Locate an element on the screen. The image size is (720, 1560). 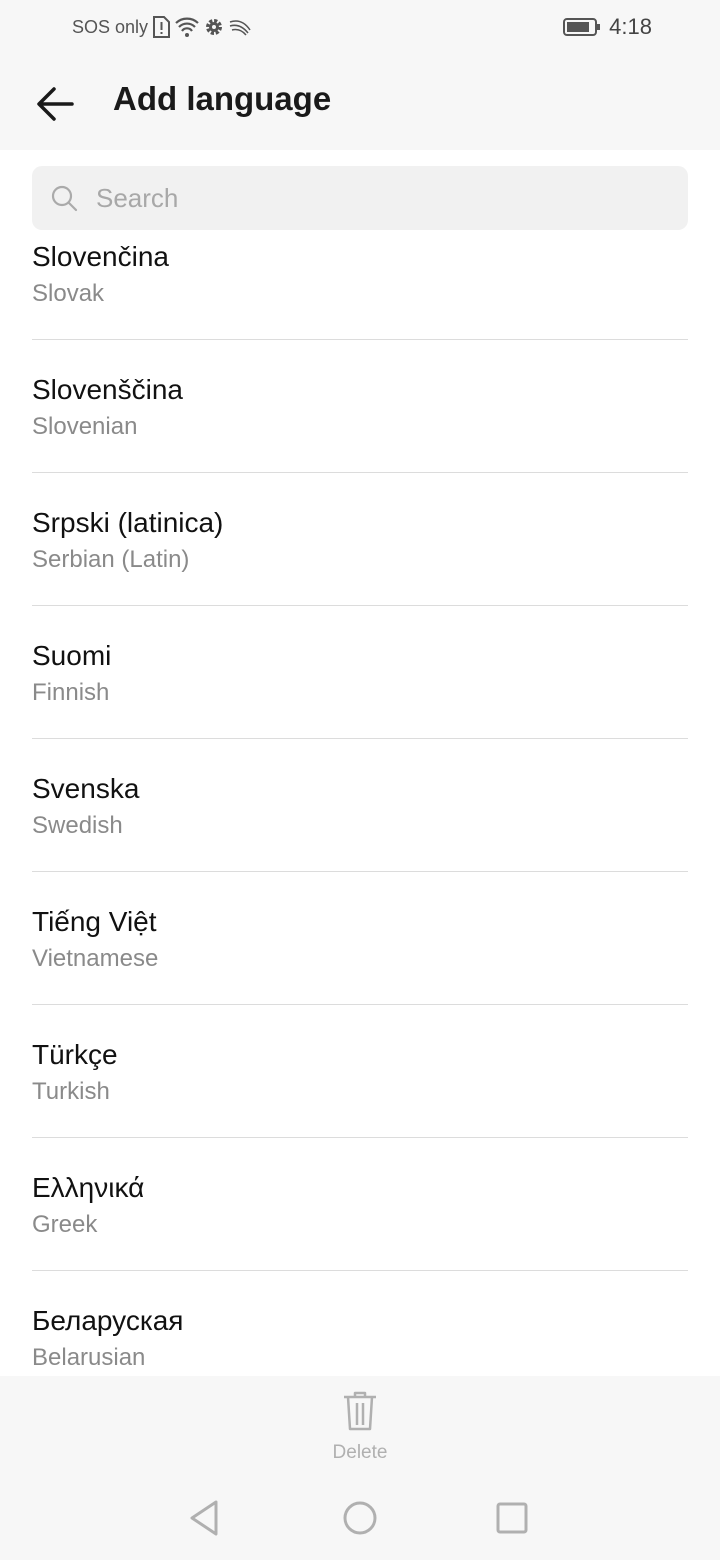
bottom-bar: Delete is located at coordinates (360, 1468).